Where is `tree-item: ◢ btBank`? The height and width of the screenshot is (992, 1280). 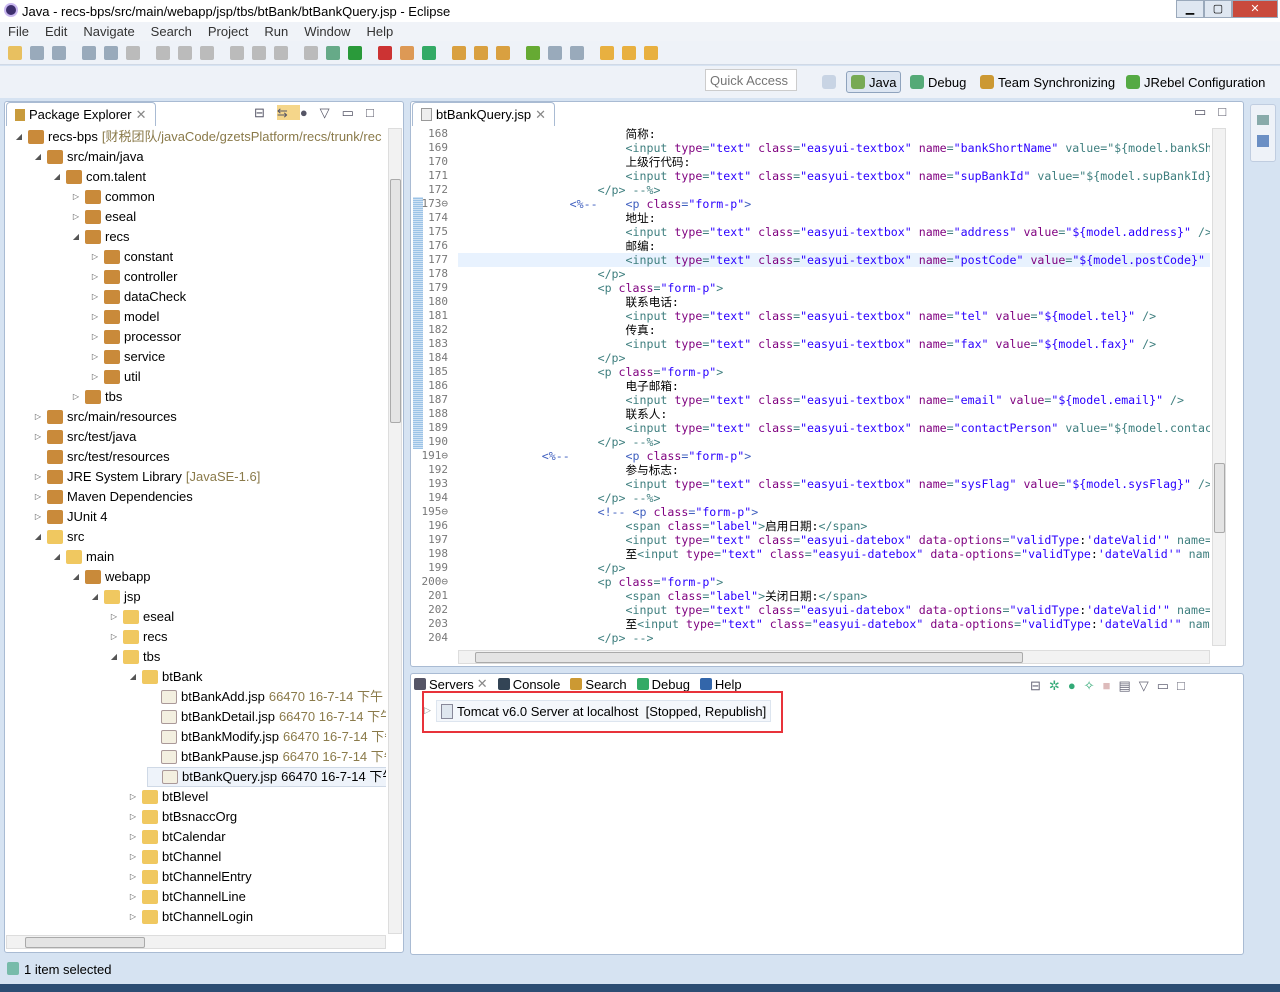
tree-item: ◢ btBank is located at coordinates (165, 677).